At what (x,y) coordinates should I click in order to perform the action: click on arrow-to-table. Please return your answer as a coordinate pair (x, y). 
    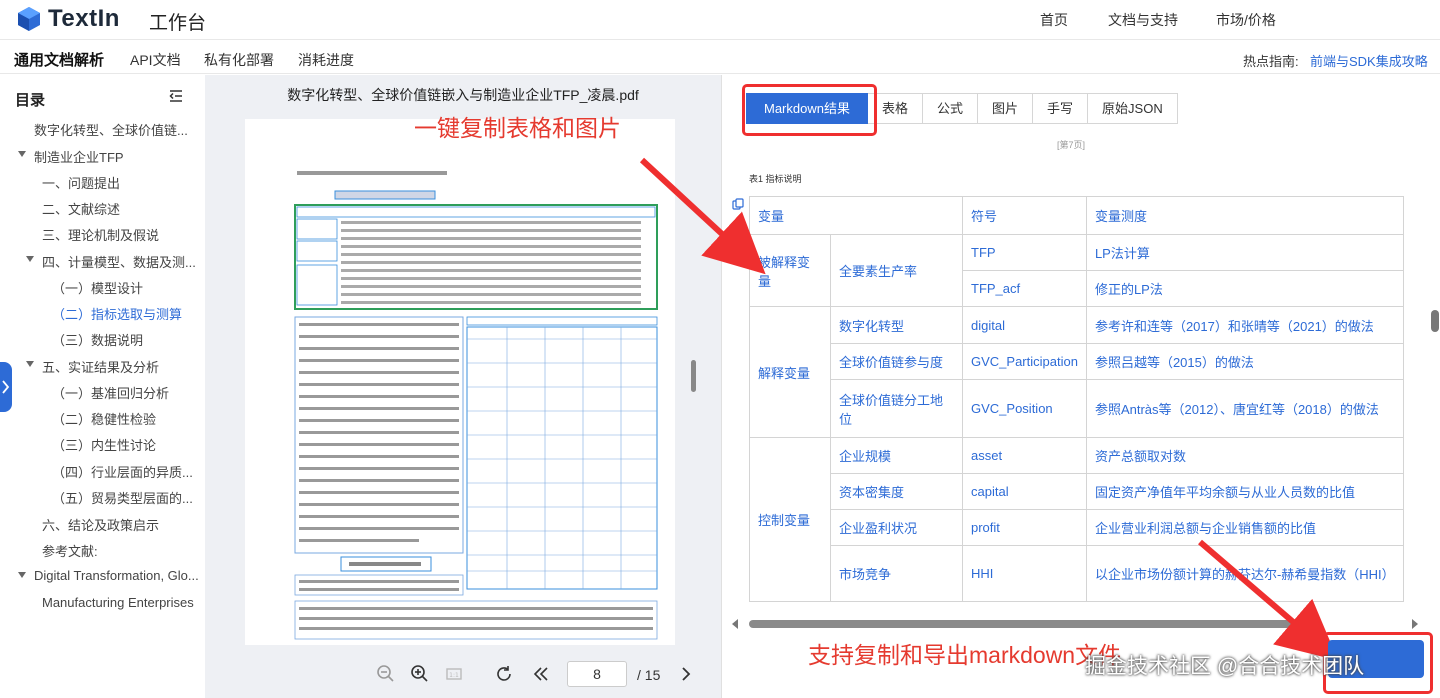
    Looking at the image, I should click on (702, 216).